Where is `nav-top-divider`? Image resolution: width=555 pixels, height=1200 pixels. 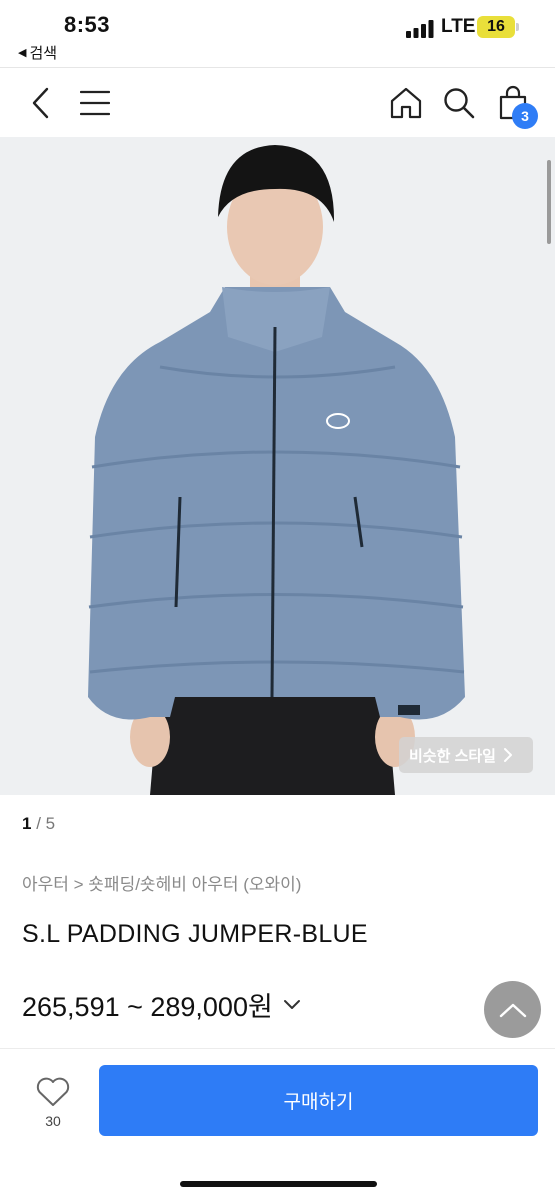
nav-top-divider is located at coordinates (277, 67).